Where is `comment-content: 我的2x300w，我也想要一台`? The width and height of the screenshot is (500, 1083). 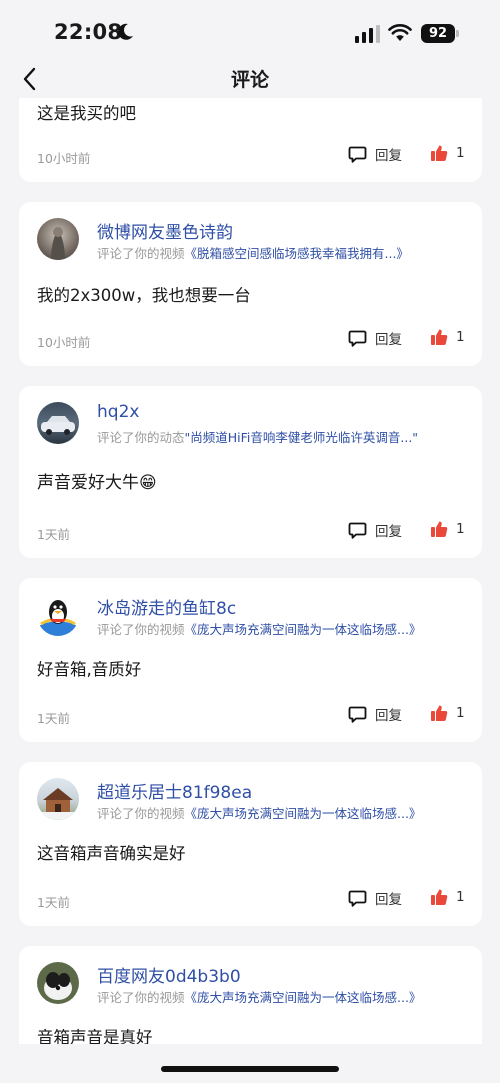 comment-content: 我的2x300w，我也想要一台 is located at coordinates (144, 295).